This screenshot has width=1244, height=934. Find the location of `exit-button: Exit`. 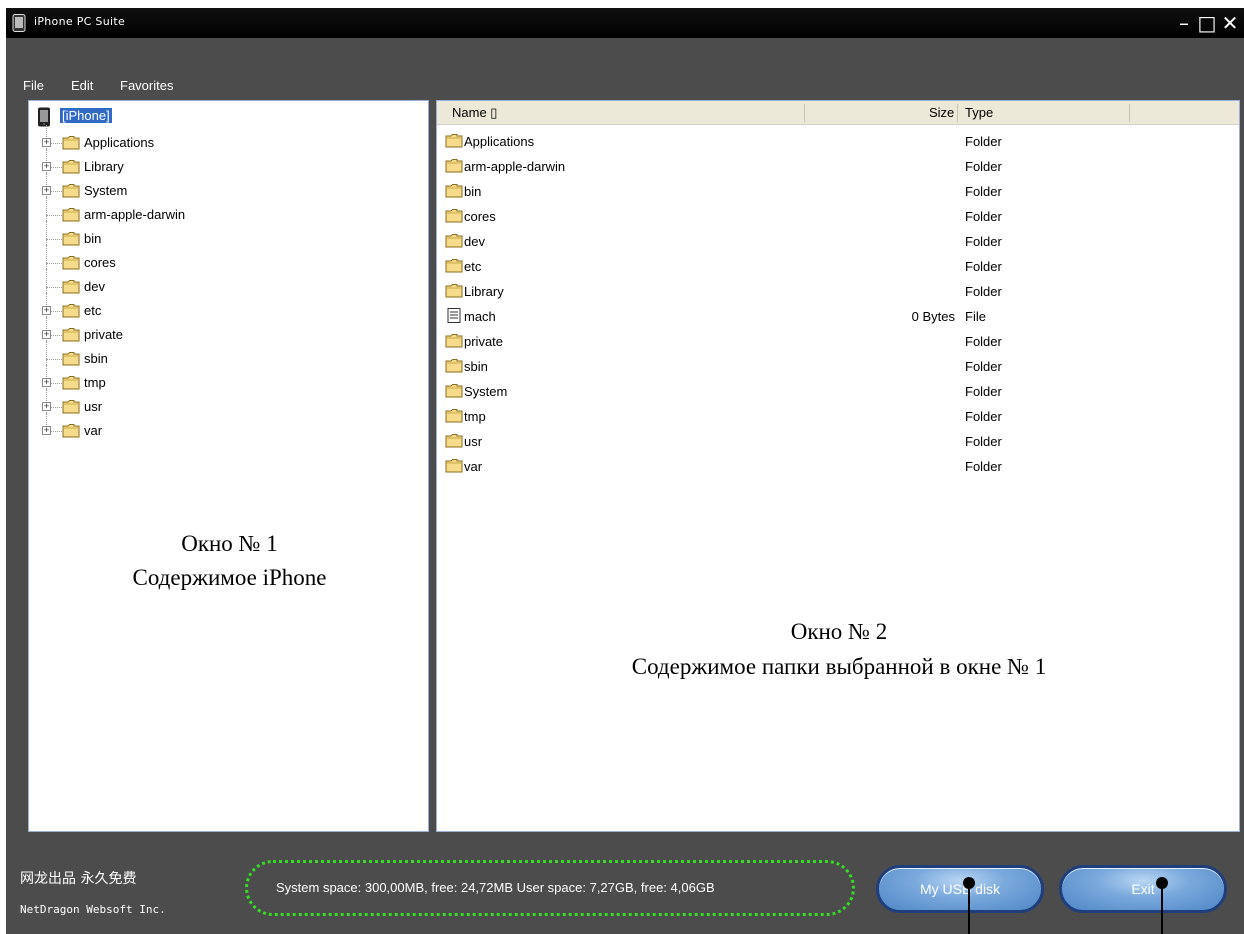

exit-button: Exit is located at coordinates (1143, 889).